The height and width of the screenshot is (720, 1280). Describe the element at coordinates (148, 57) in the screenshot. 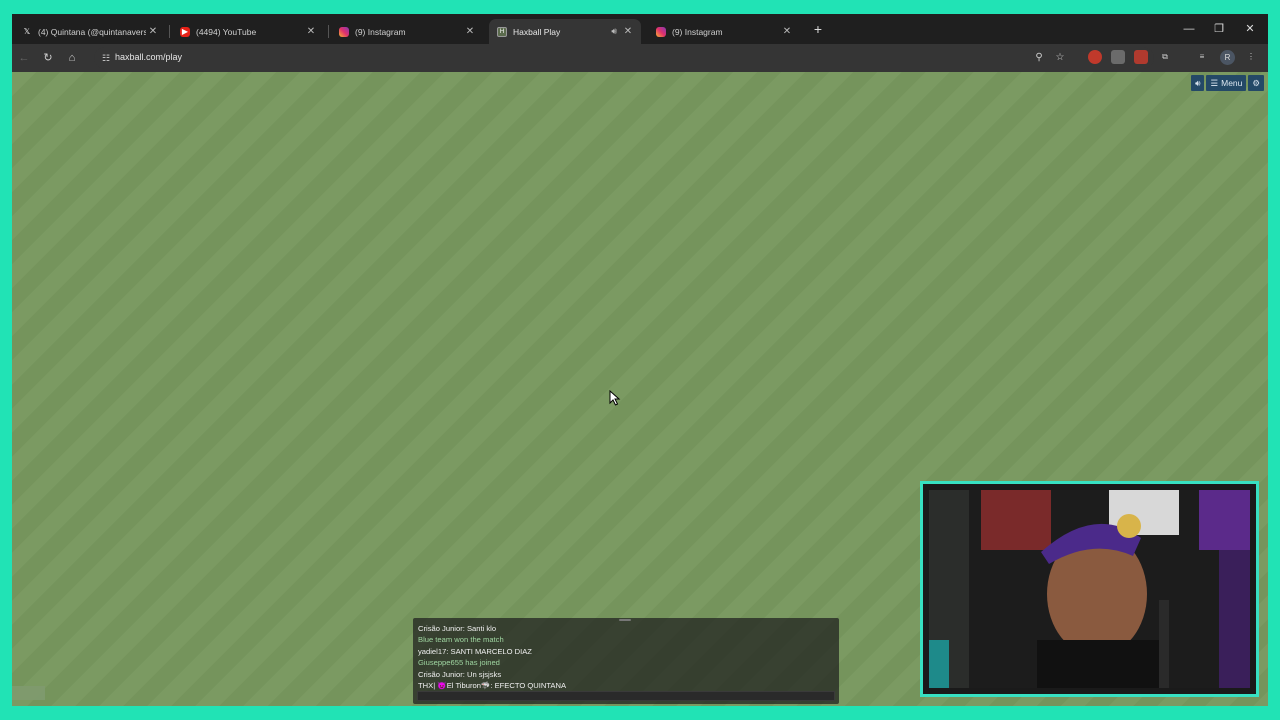

I see `url-text: haxball.com/play` at that location.